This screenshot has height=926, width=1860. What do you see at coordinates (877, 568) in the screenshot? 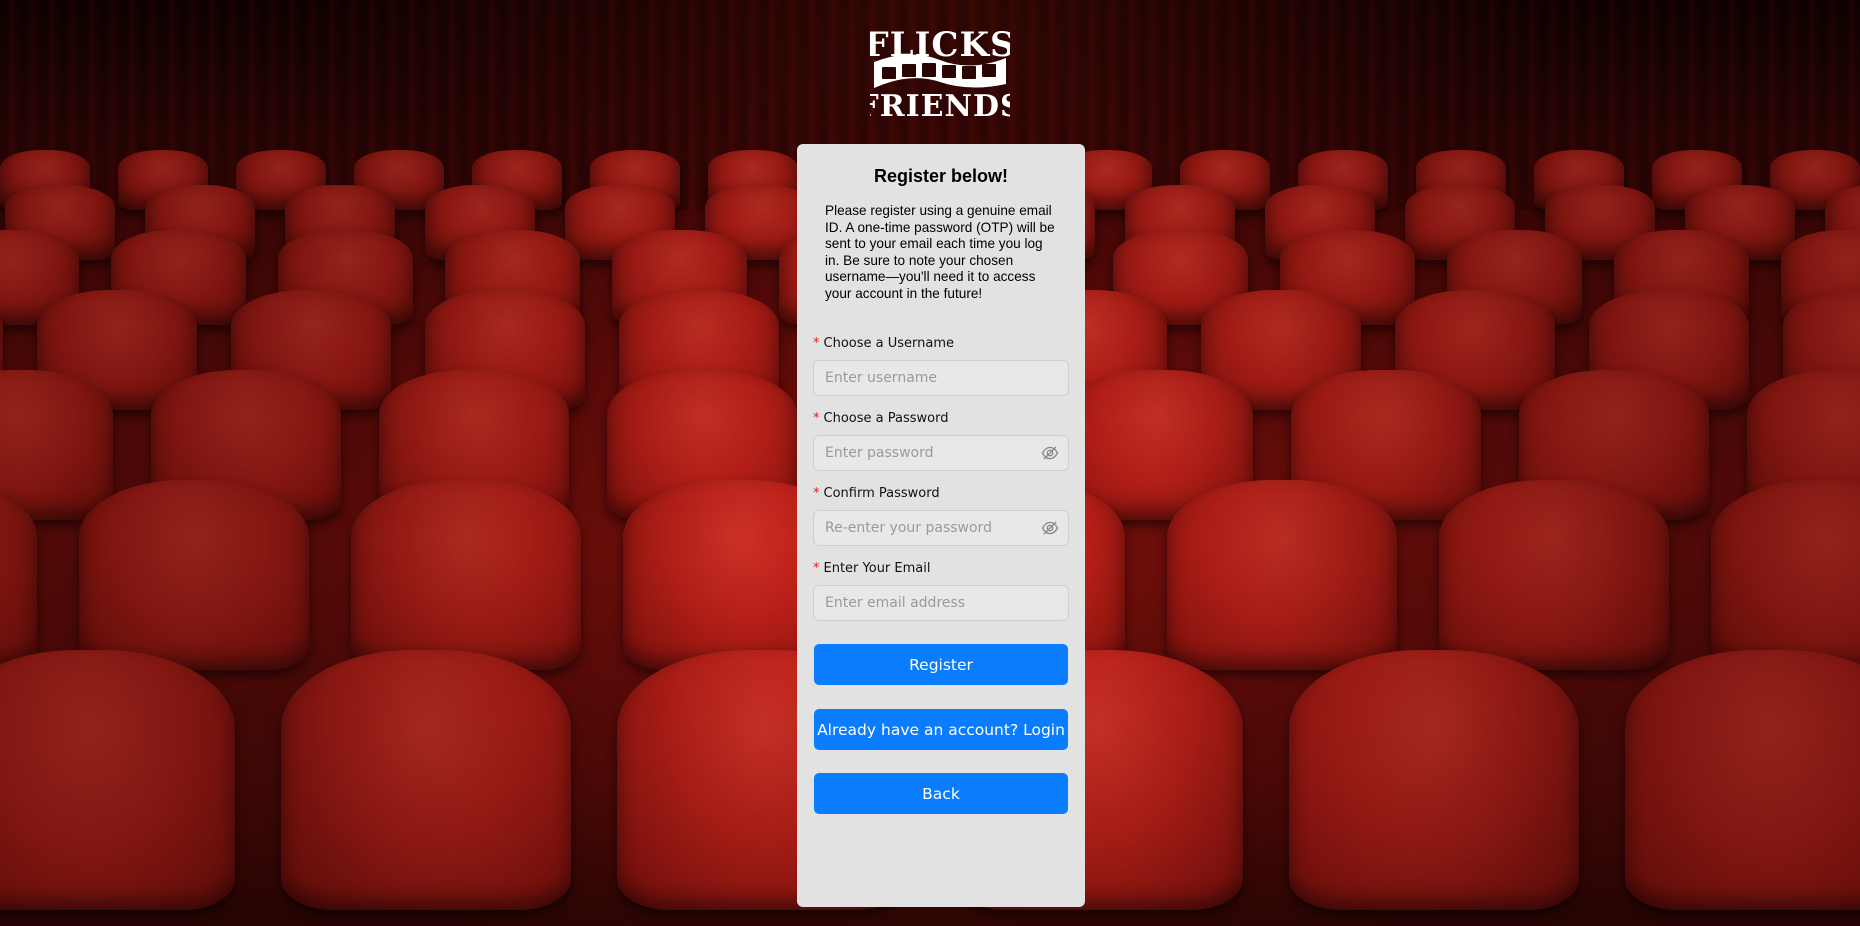
I see `email-label-text: Enter Your Email` at bounding box center [877, 568].